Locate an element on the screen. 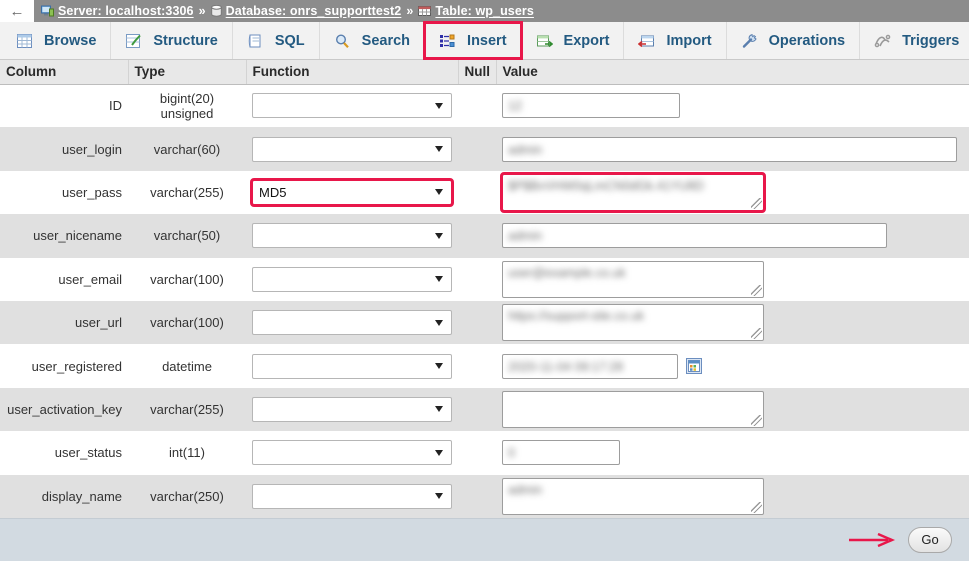 This screenshot has height=569, width=969. value-field is located at coordinates (633, 409).